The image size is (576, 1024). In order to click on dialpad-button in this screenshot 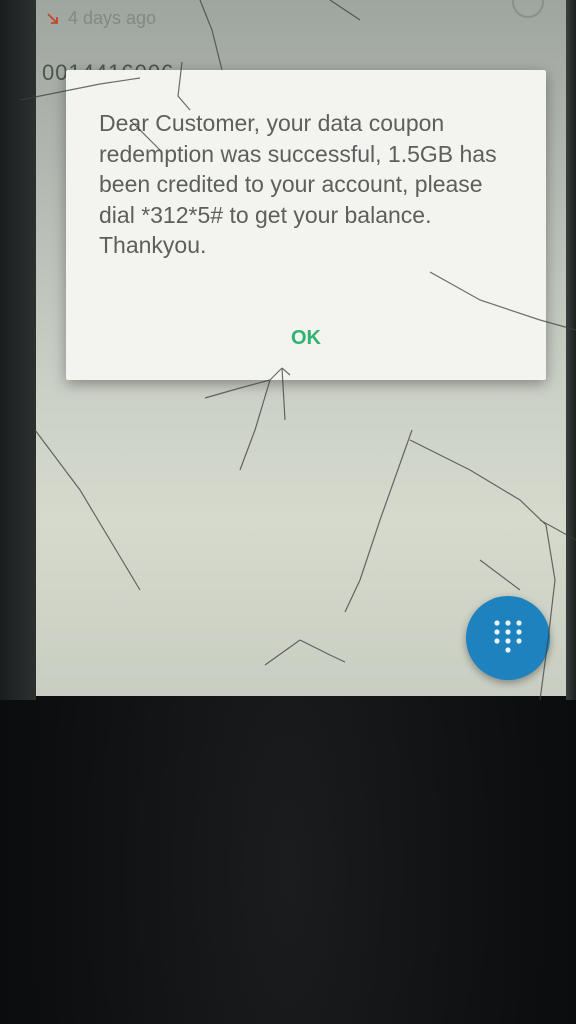, I will do `click(508, 638)`.